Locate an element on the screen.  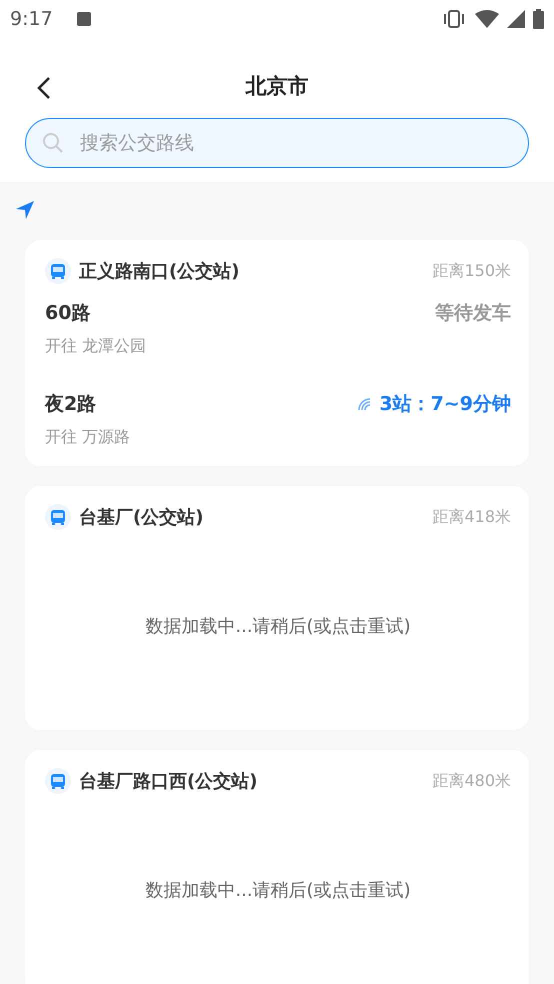
search-field: 搜索公交路线 is located at coordinates (295, 143).